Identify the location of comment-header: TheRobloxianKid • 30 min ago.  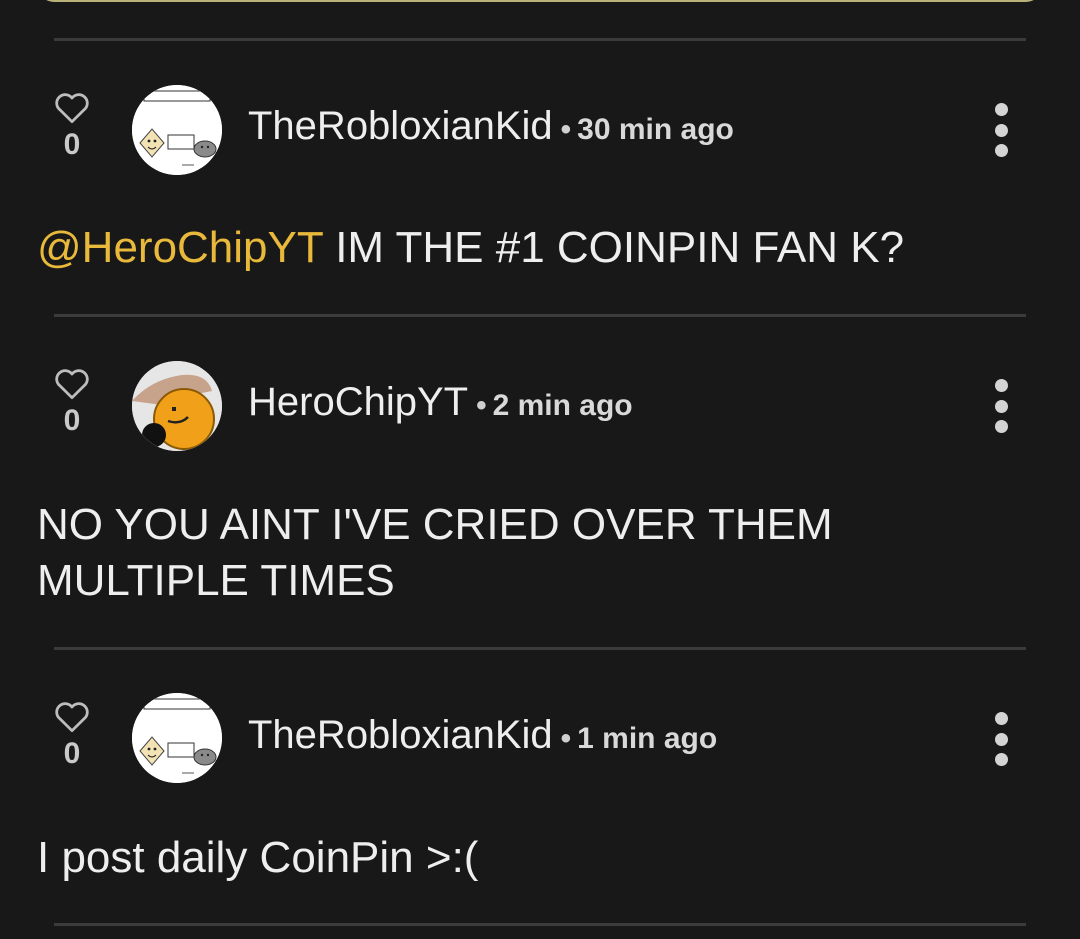
(491, 126).